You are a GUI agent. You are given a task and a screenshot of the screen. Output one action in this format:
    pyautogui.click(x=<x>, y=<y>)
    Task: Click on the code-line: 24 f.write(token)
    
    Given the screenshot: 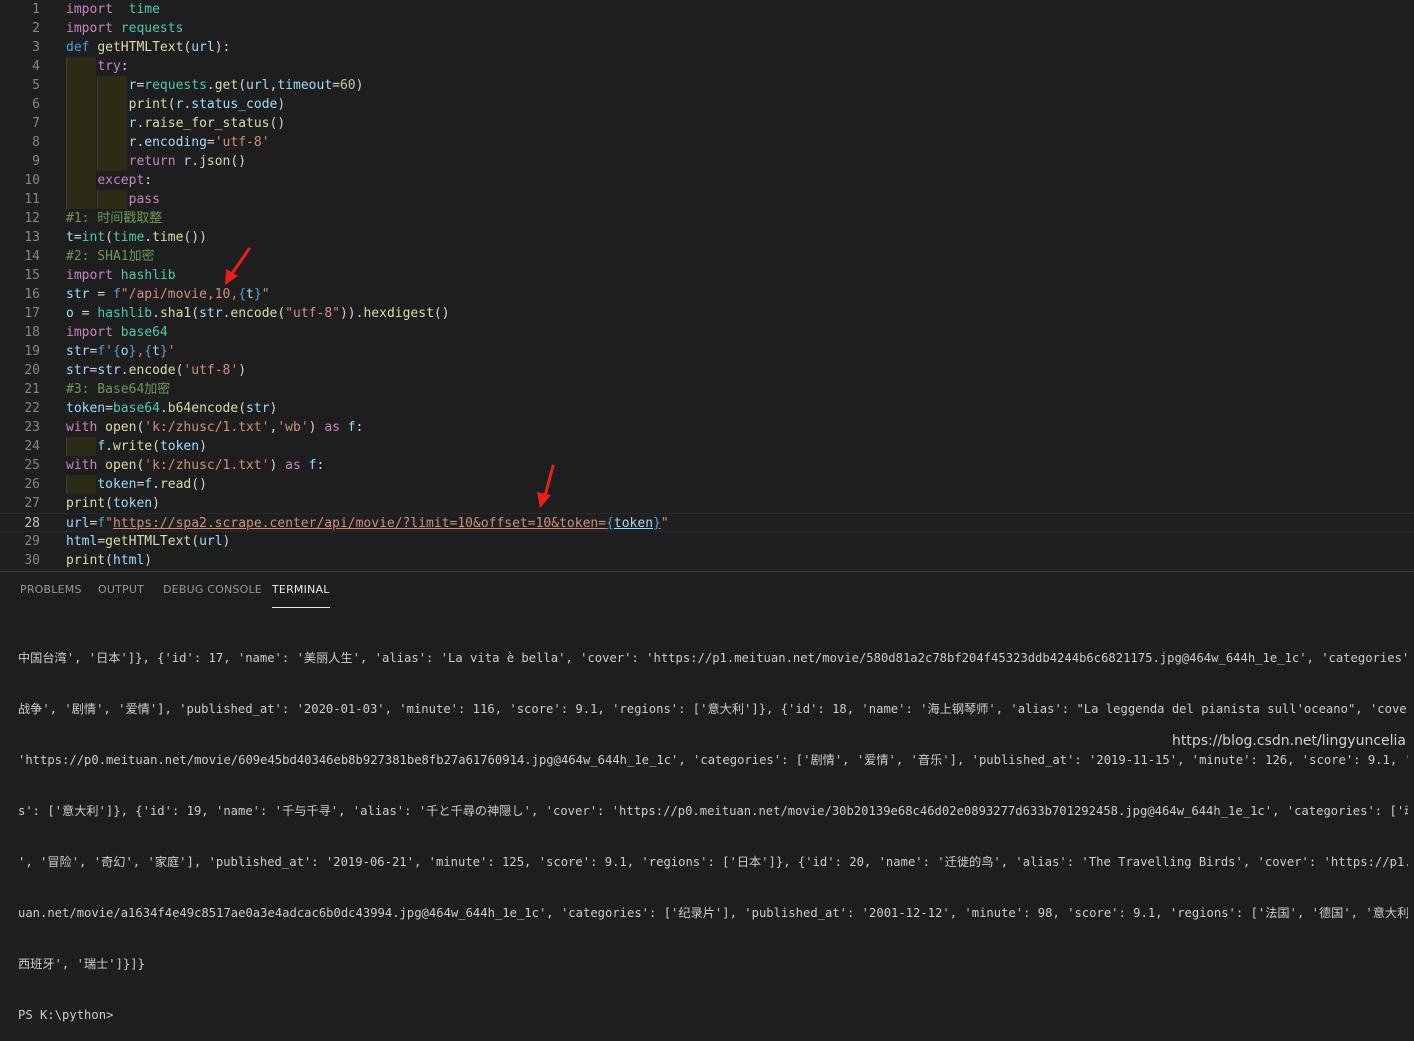 What is the action you would take?
    pyautogui.click(x=707, y=446)
    